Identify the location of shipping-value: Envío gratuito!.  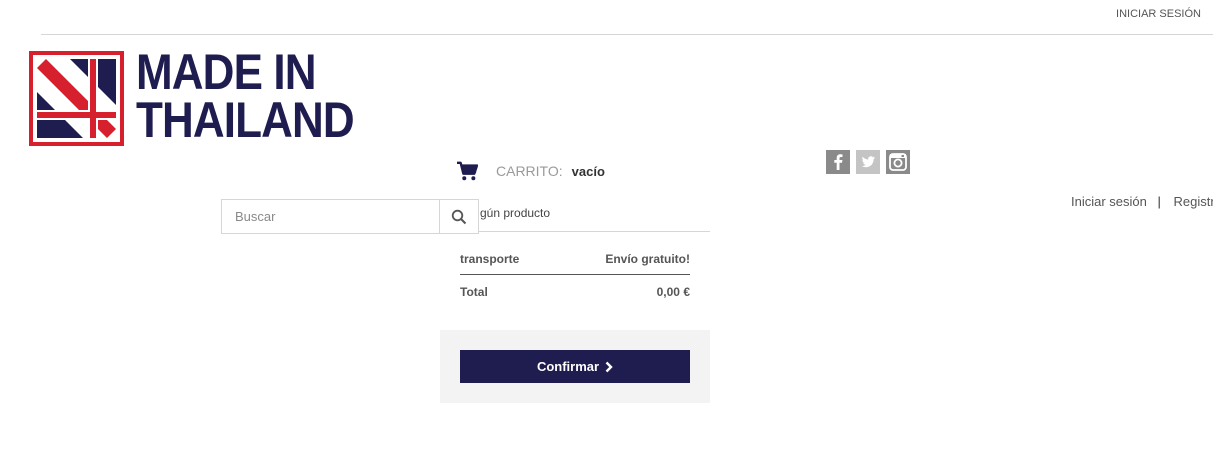
(647, 259).